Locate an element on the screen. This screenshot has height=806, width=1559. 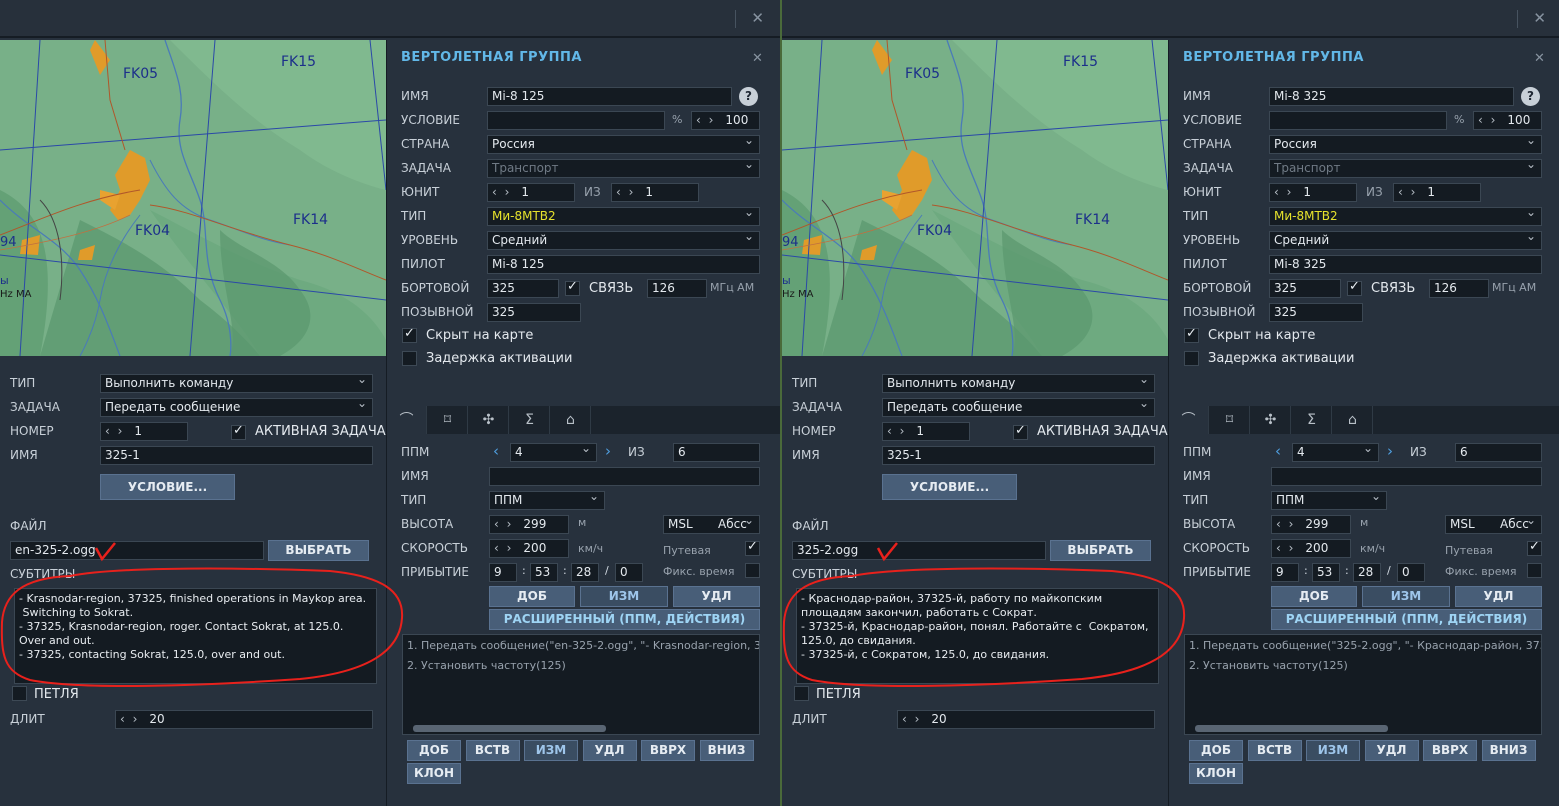
add-action-button: ДОБ is located at coordinates (1216, 750).